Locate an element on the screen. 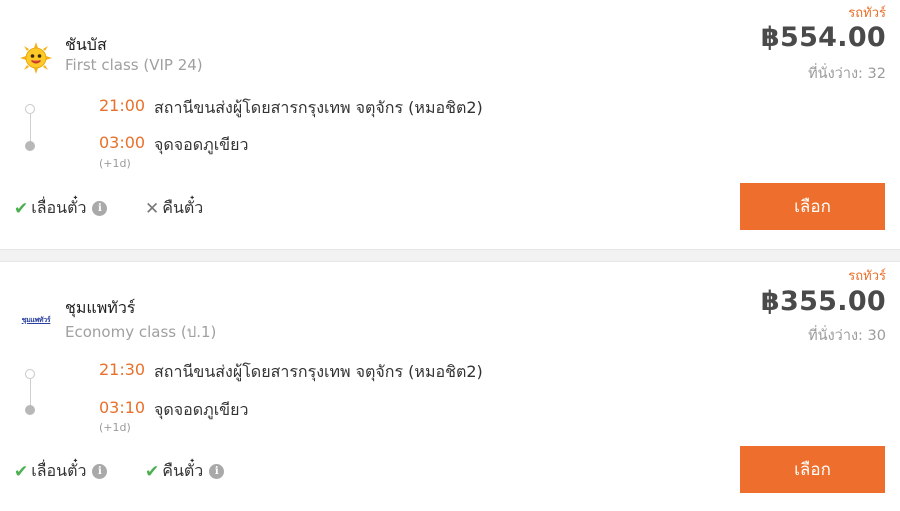 This screenshot has width=900, height=511. chumphae-tour-logo: ชุมแพทัวร์ is located at coordinates (36, 320).